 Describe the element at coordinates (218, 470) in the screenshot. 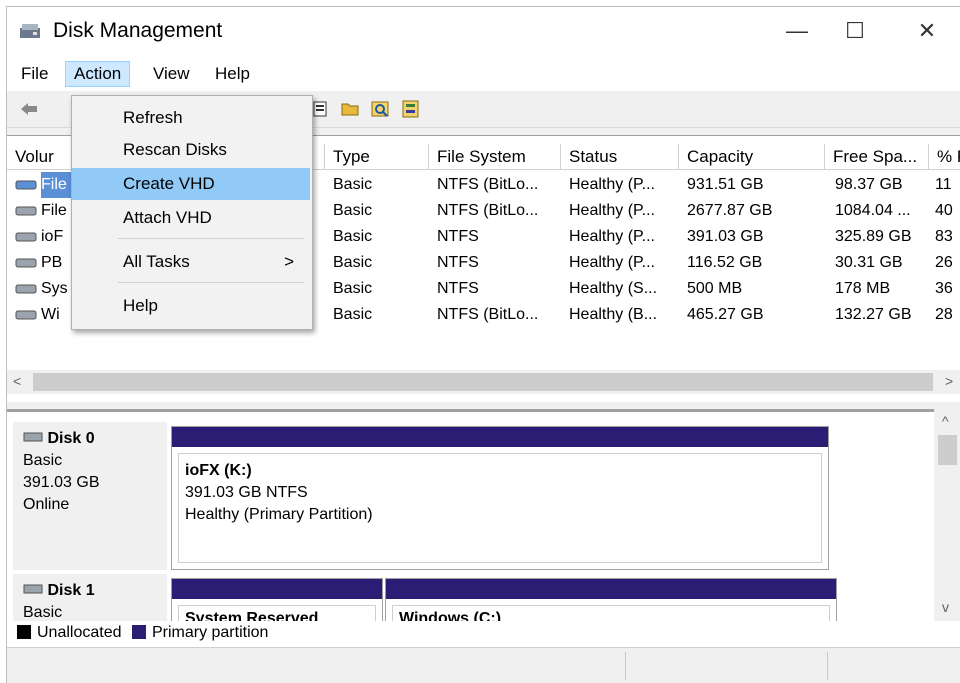

I see `partition-title: ioFX (K:)` at that location.